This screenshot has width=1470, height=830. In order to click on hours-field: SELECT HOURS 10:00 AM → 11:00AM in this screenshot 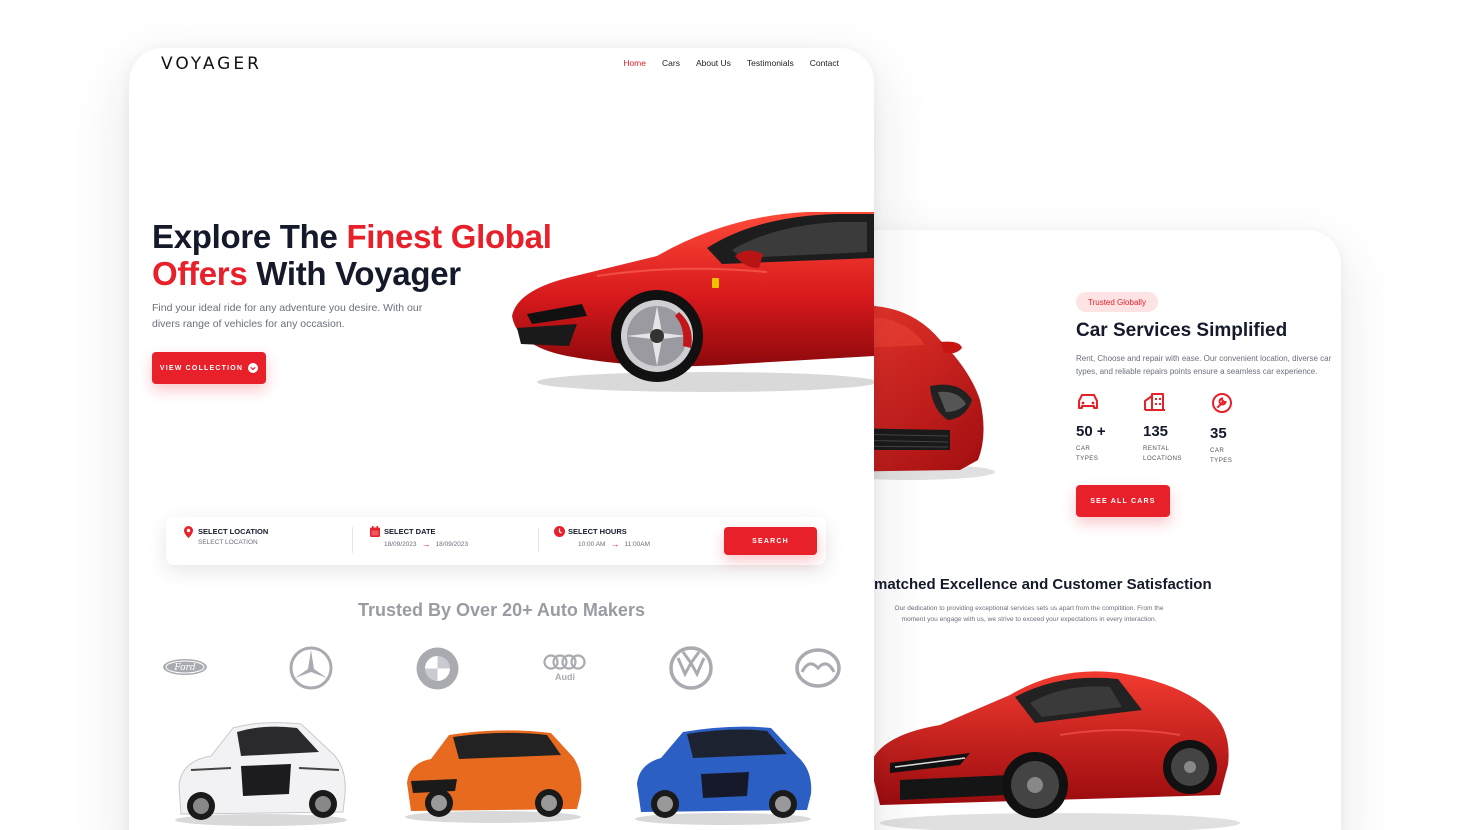, I will do `click(602, 537)`.